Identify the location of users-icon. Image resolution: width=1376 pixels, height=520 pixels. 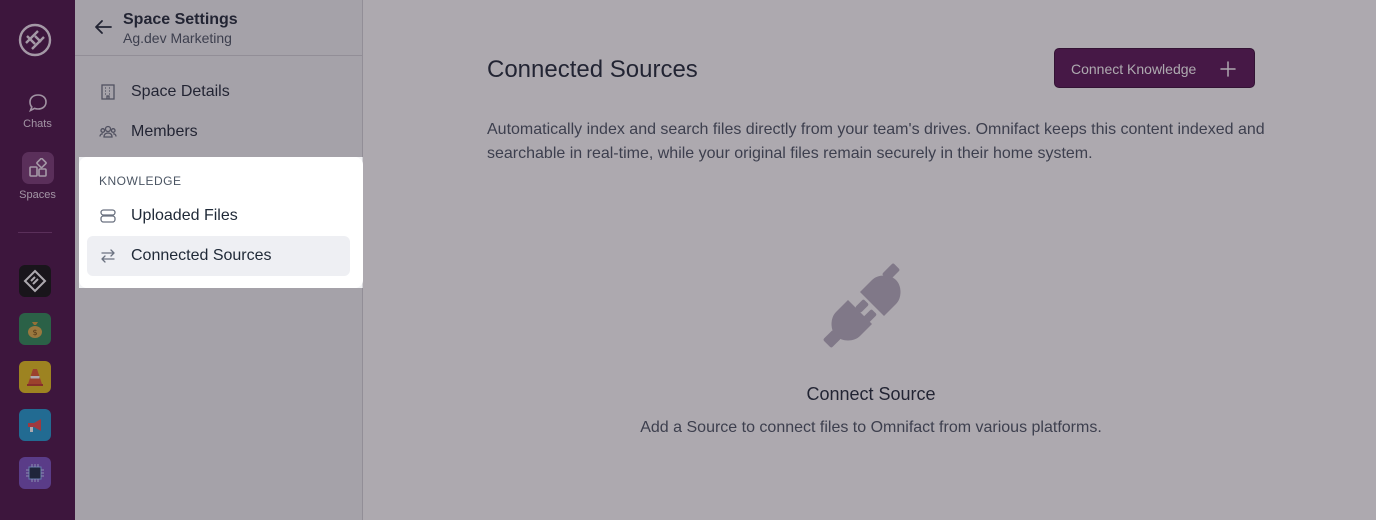
(108, 131).